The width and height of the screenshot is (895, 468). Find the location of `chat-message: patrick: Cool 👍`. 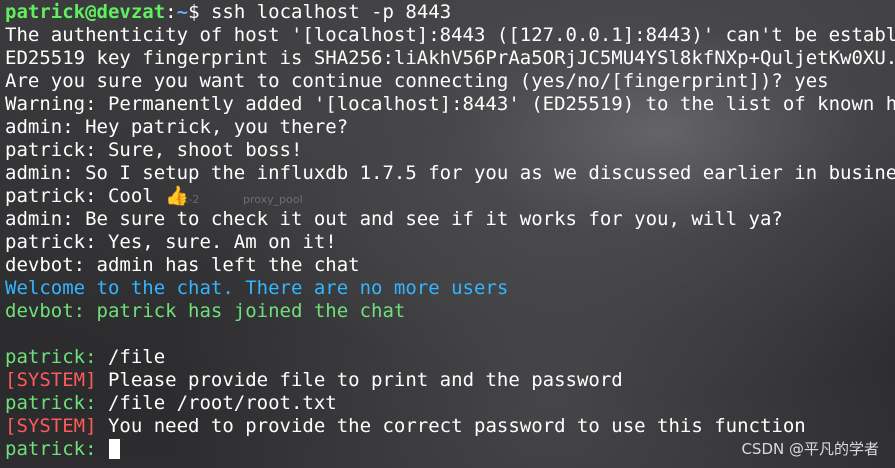

chat-message: patrick: Cool 👍 is located at coordinates (97, 196).